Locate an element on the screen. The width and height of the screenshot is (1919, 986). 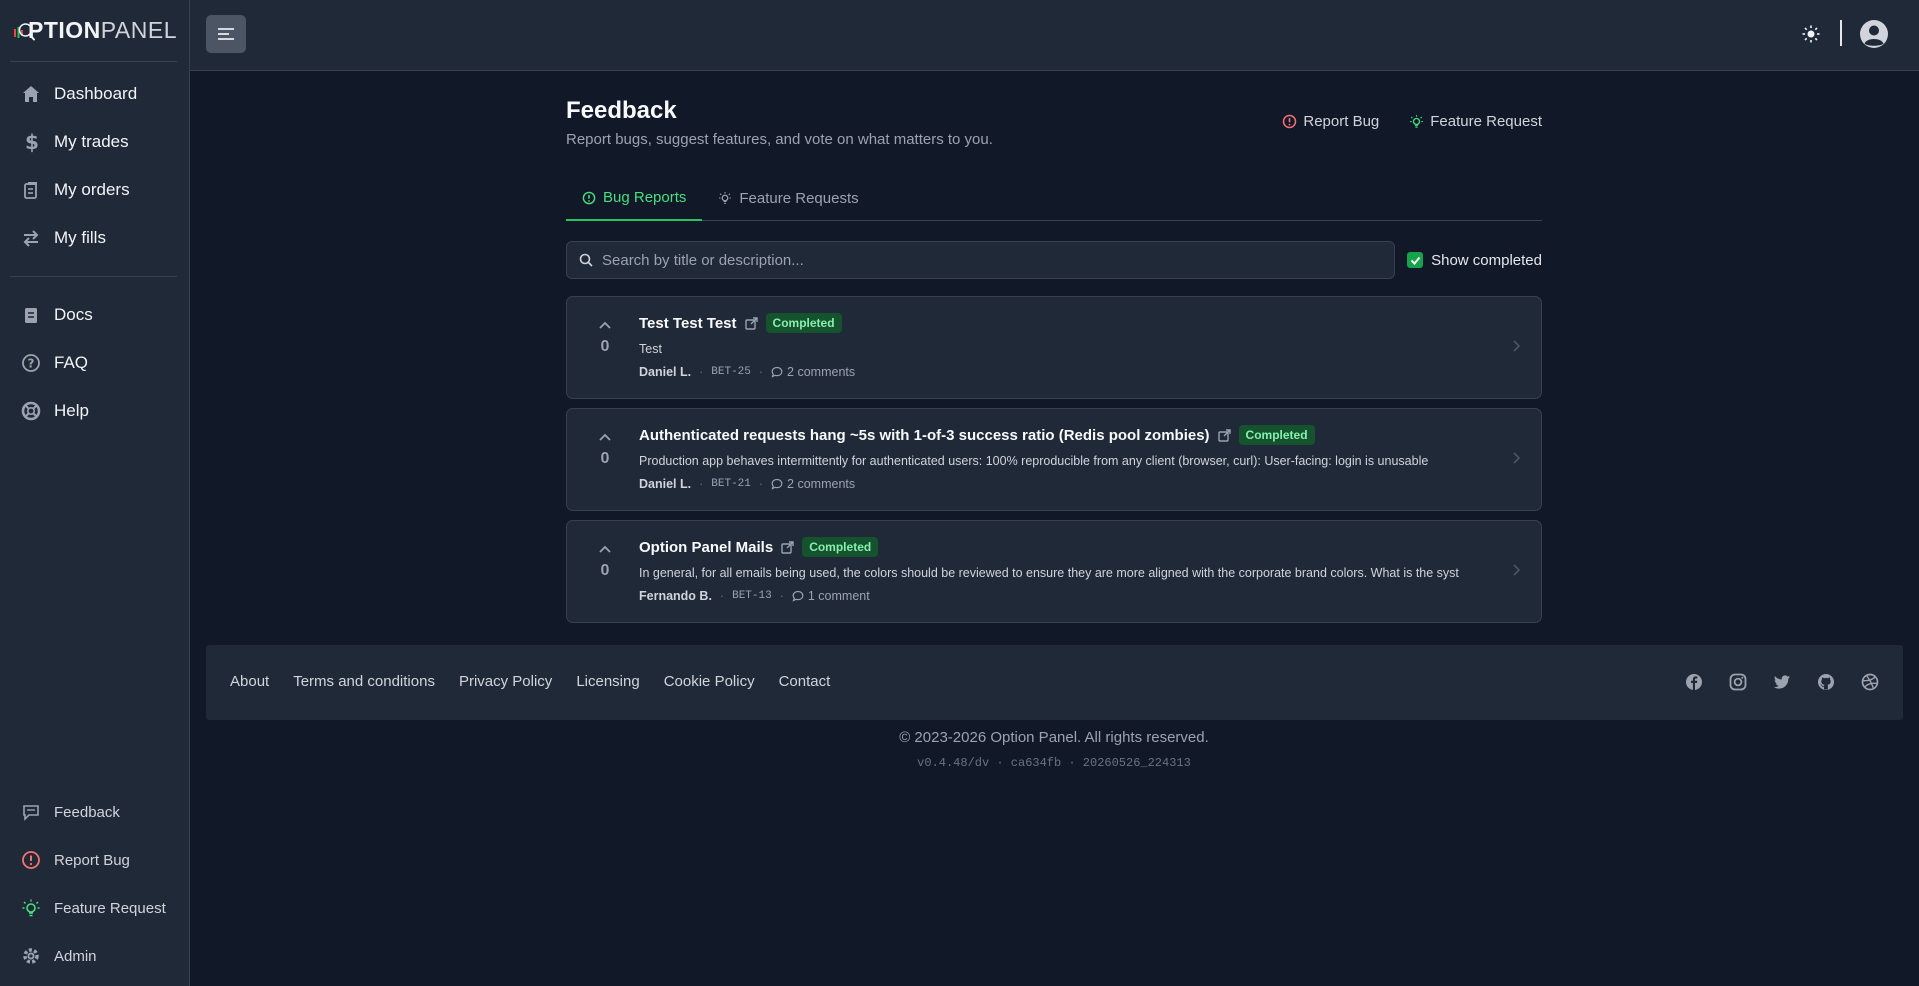
sidebar-item-my-orders: My orders is located at coordinates (94, 190).